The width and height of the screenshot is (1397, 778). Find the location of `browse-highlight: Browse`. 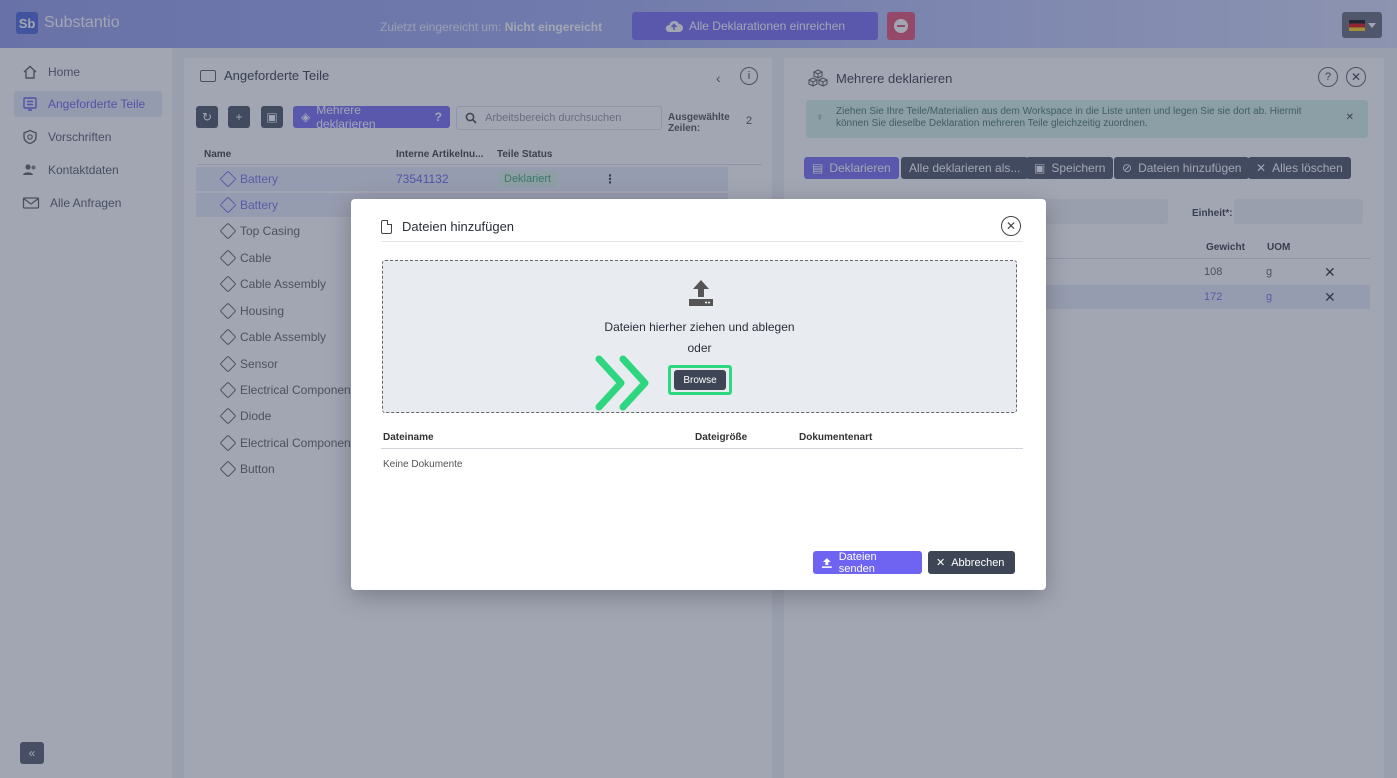

browse-highlight: Browse is located at coordinates (700, 380).